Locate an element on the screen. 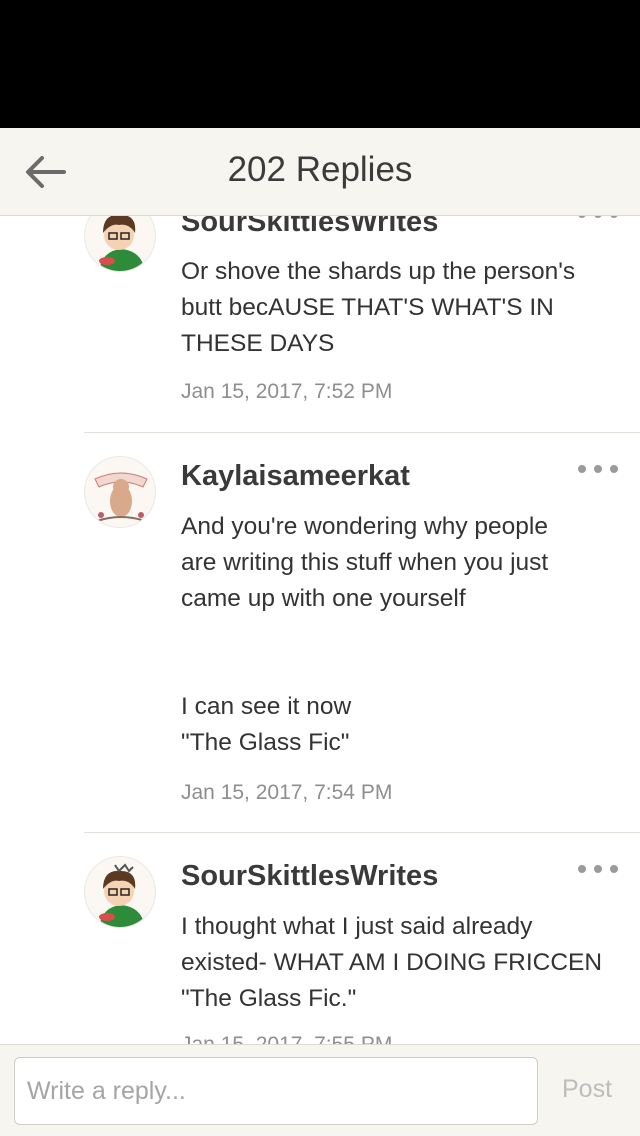 The width and height of the screenshot is (640, 1136). page-title: 202 Replies is located at coordinates (320, 169).